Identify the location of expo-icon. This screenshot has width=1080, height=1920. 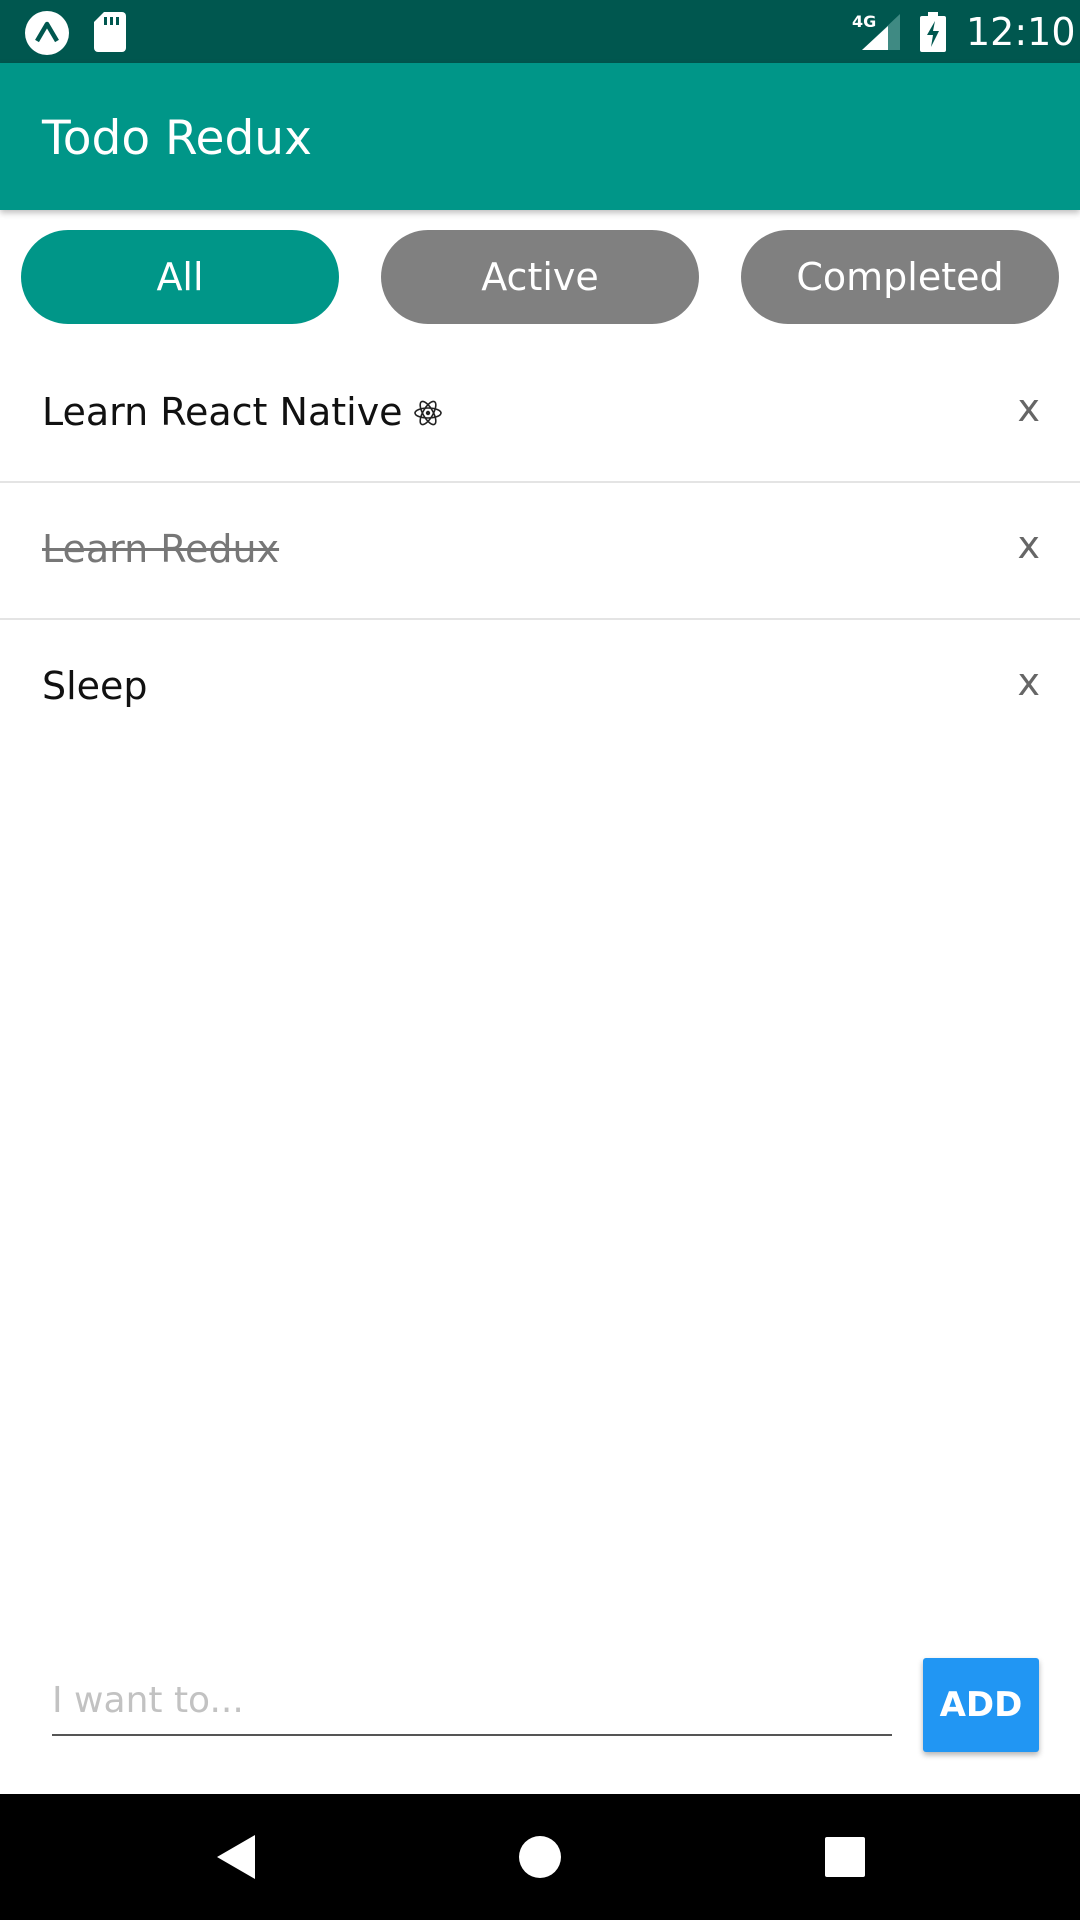
(47, 33).